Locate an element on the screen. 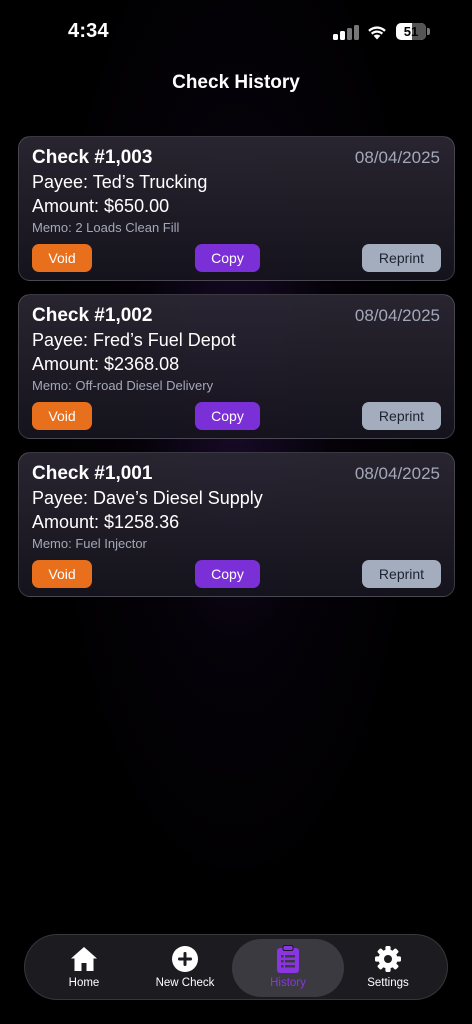 This screenshot has width=472, height=1024. battery-icon: 51 is located at coordinates (413, 31).